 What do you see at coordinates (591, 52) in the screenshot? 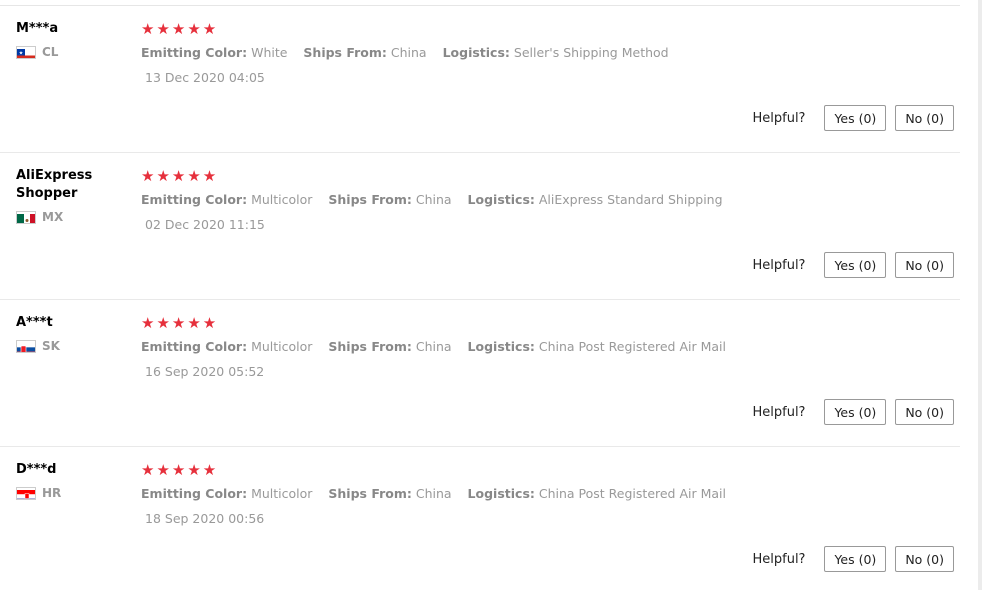
I see `attribute-value: Seller's Shipping Method` at bounding box center [591, 52].